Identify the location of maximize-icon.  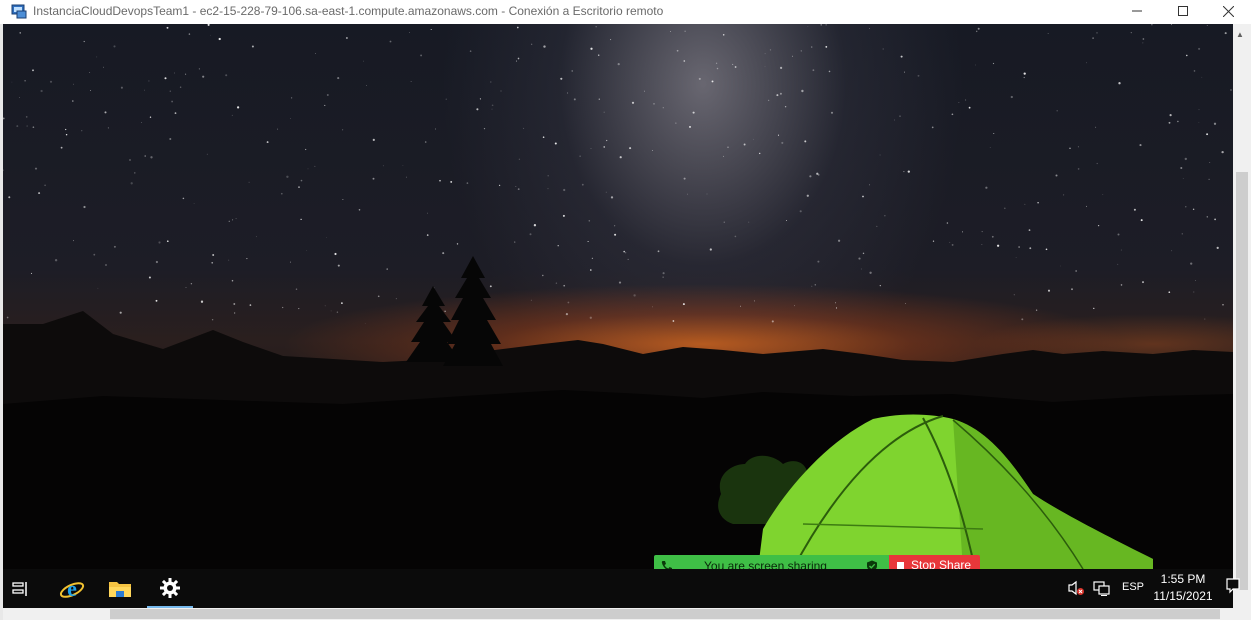
(1183, 11).